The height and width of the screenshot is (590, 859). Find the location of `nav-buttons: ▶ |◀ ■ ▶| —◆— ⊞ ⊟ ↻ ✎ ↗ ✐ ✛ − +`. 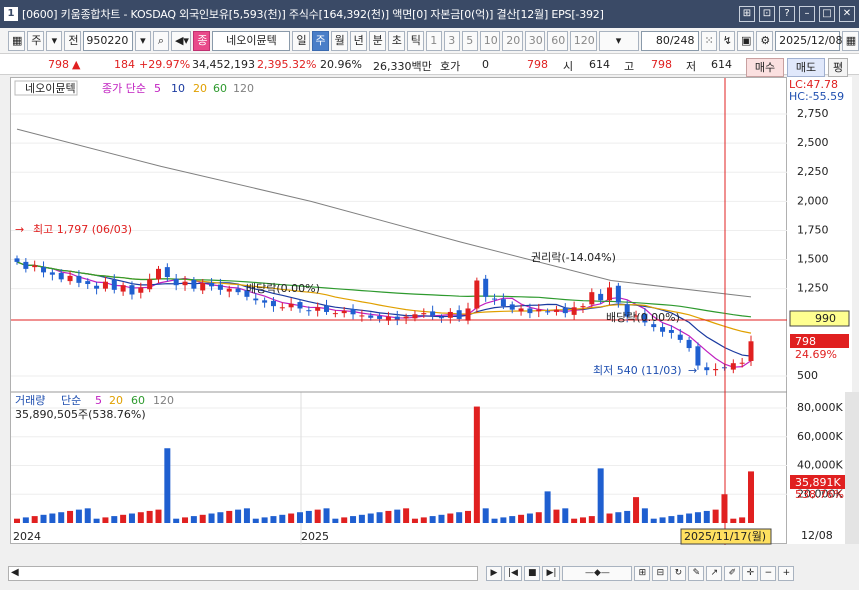

nav-buttons: ▶ |◀ ■ ▶| —◆— ⊞ ⊟ ↻ ✎ ↗ ✐ ✛ − + is located at coordinates (640, 573).